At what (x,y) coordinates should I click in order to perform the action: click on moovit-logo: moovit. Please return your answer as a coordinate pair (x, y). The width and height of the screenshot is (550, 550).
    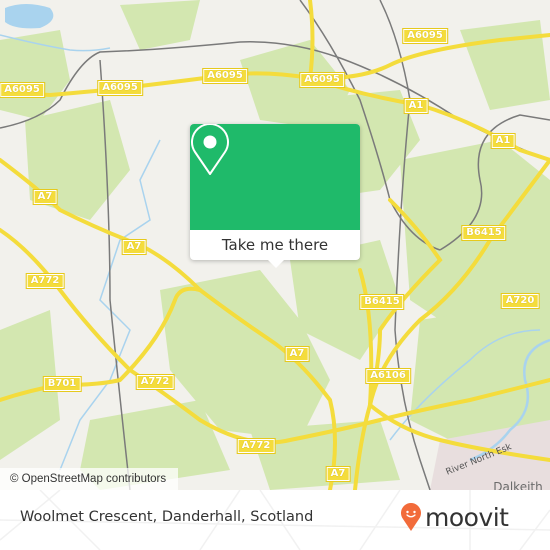
    Looking at the image, I should click on (454, 517).